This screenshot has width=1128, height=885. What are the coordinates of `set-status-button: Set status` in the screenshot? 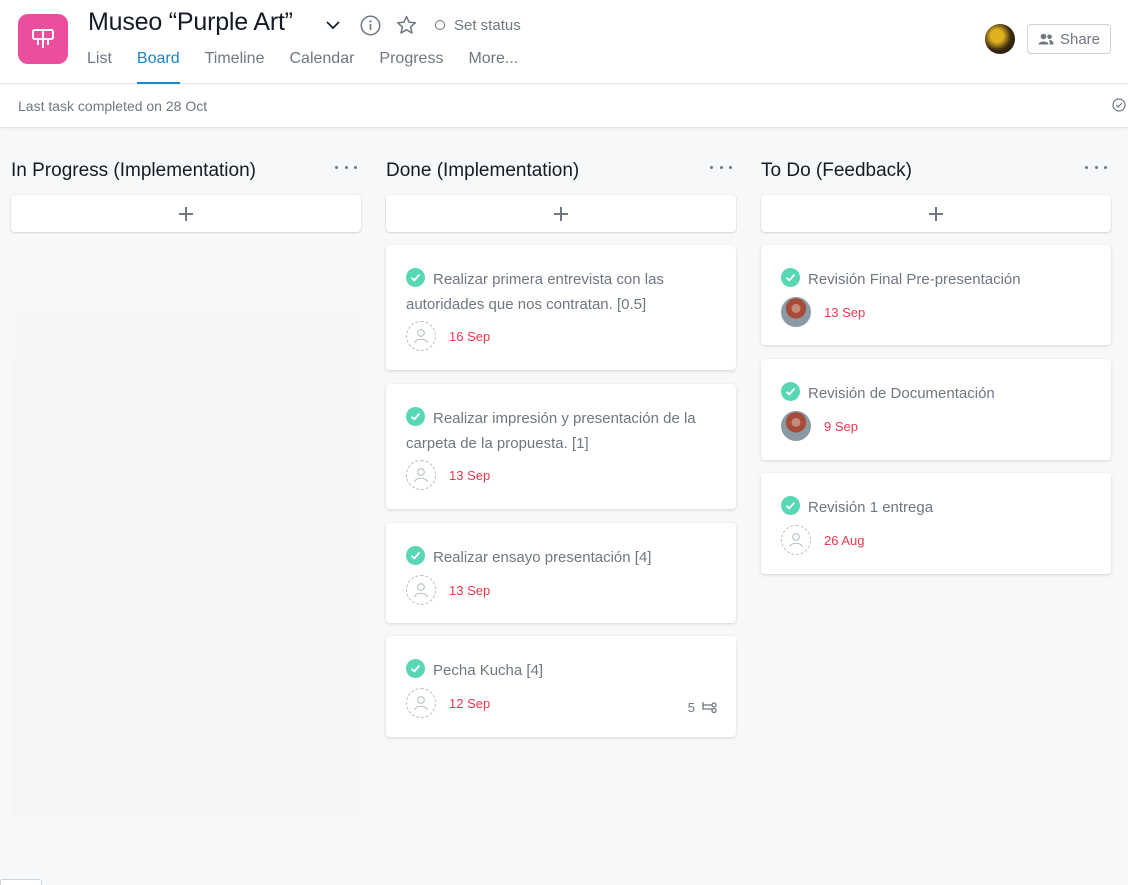 It's located at (478, 25).